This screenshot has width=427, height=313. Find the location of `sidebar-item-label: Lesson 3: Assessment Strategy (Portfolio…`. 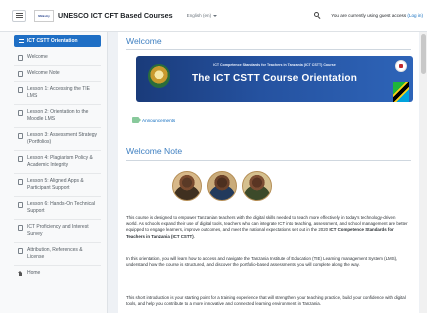

sidebar-item-label: Lesson 3: Assessment Strategy (Portfolio… is located at coordinates (62, 138).